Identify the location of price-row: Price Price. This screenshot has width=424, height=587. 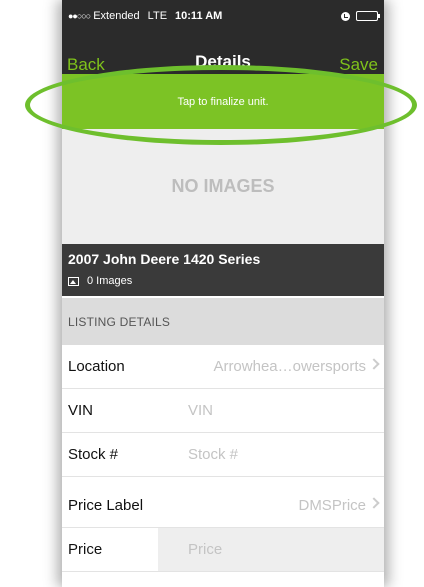
(223, 550).